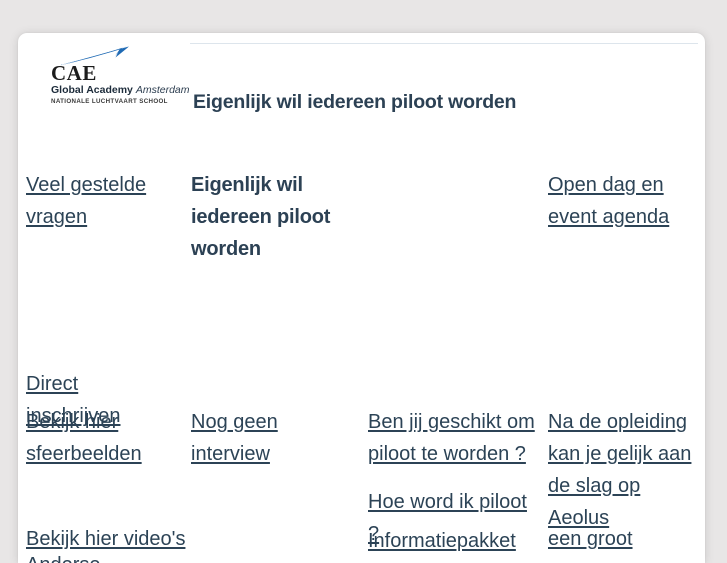  Describe the element at coordinates (234, 438) in the screenshot. I see `link-nog-geen-interview: Nog geen interview` at that location.